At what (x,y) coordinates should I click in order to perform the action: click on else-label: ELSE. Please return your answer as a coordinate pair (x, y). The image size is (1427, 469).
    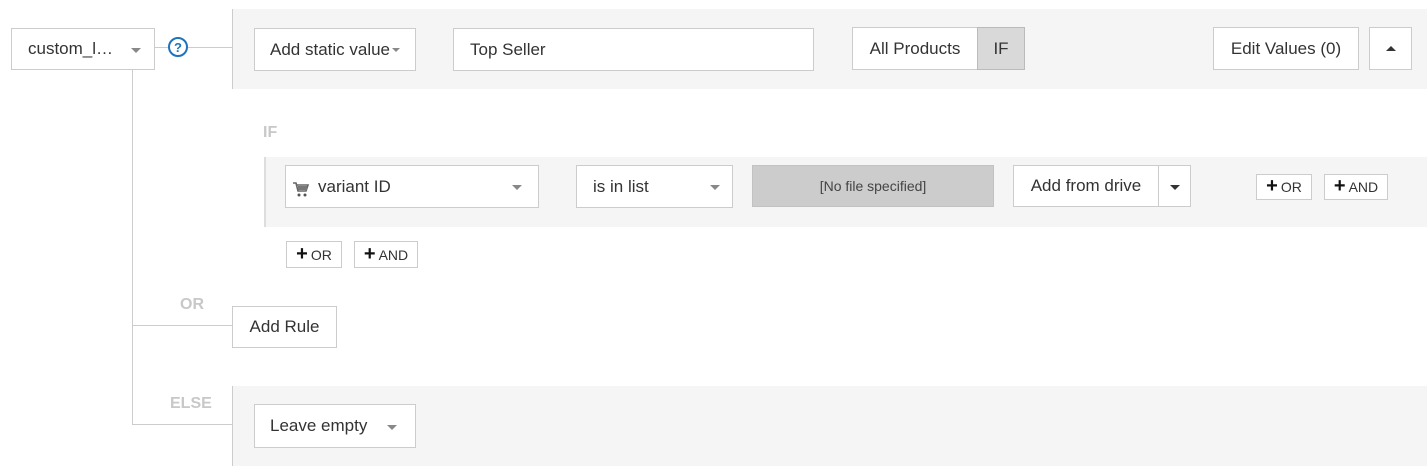
    Looking at the image, I should click on (191, 403).